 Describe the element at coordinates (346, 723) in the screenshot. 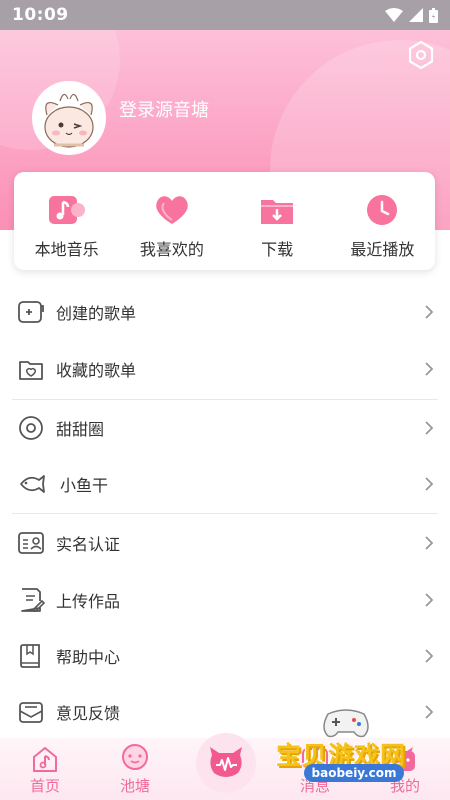

I see `gamepad-icon` at that location.